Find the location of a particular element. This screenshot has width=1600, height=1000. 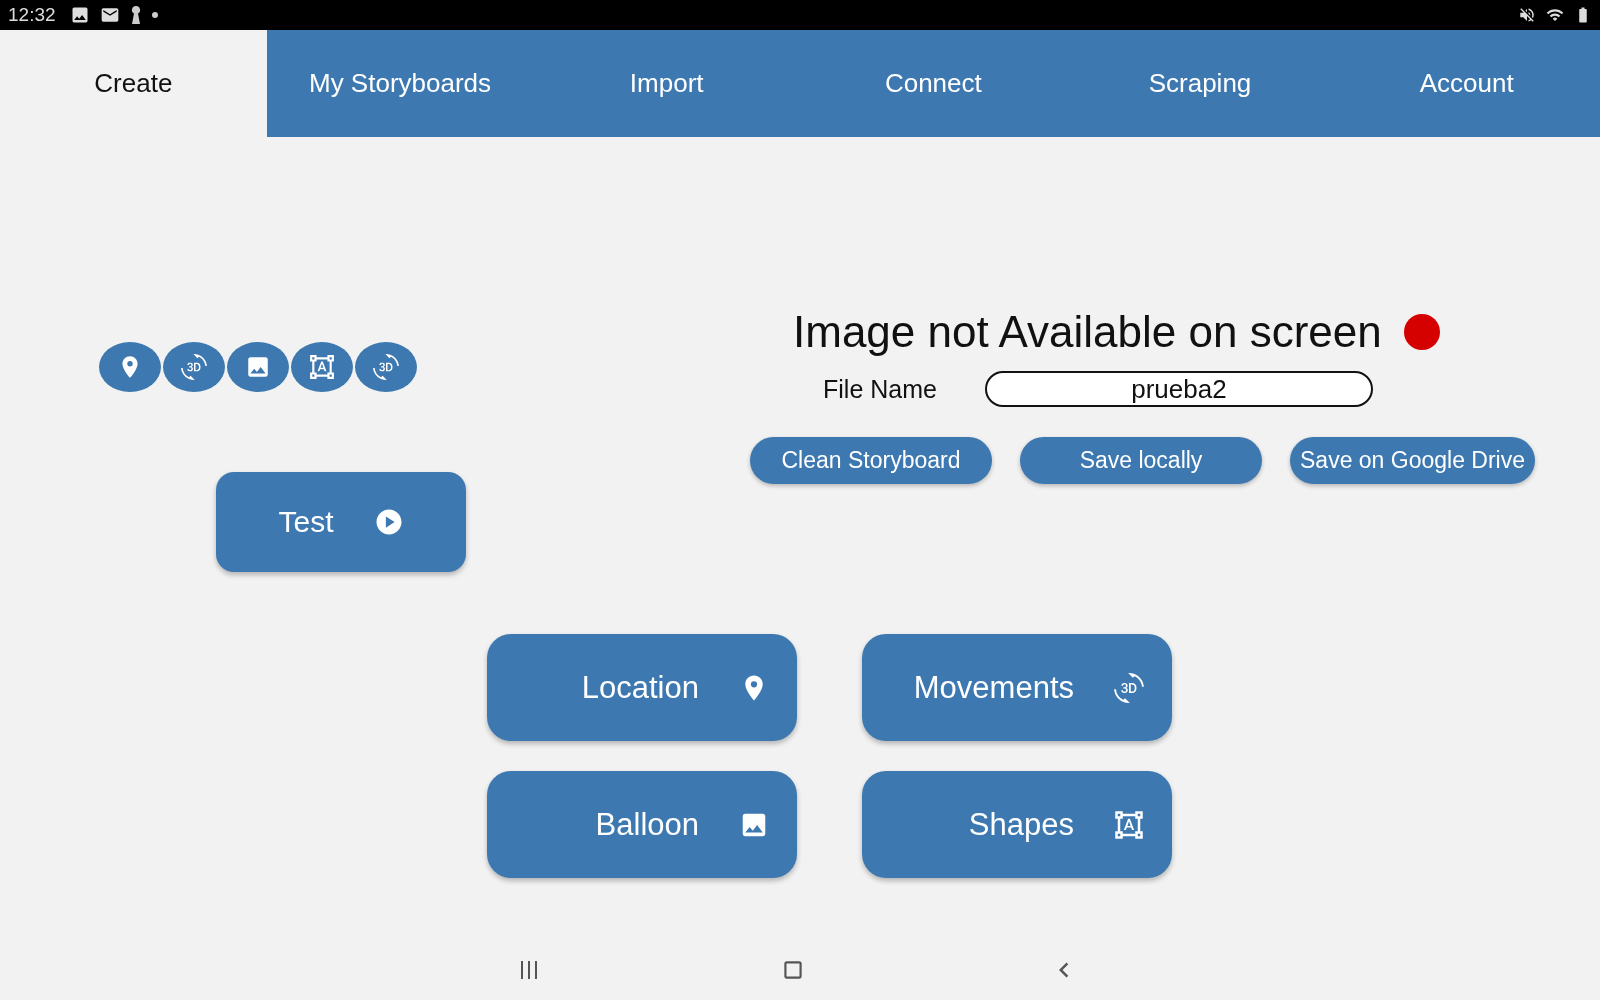

tool-button: Location is located at coordinates (642, 687).